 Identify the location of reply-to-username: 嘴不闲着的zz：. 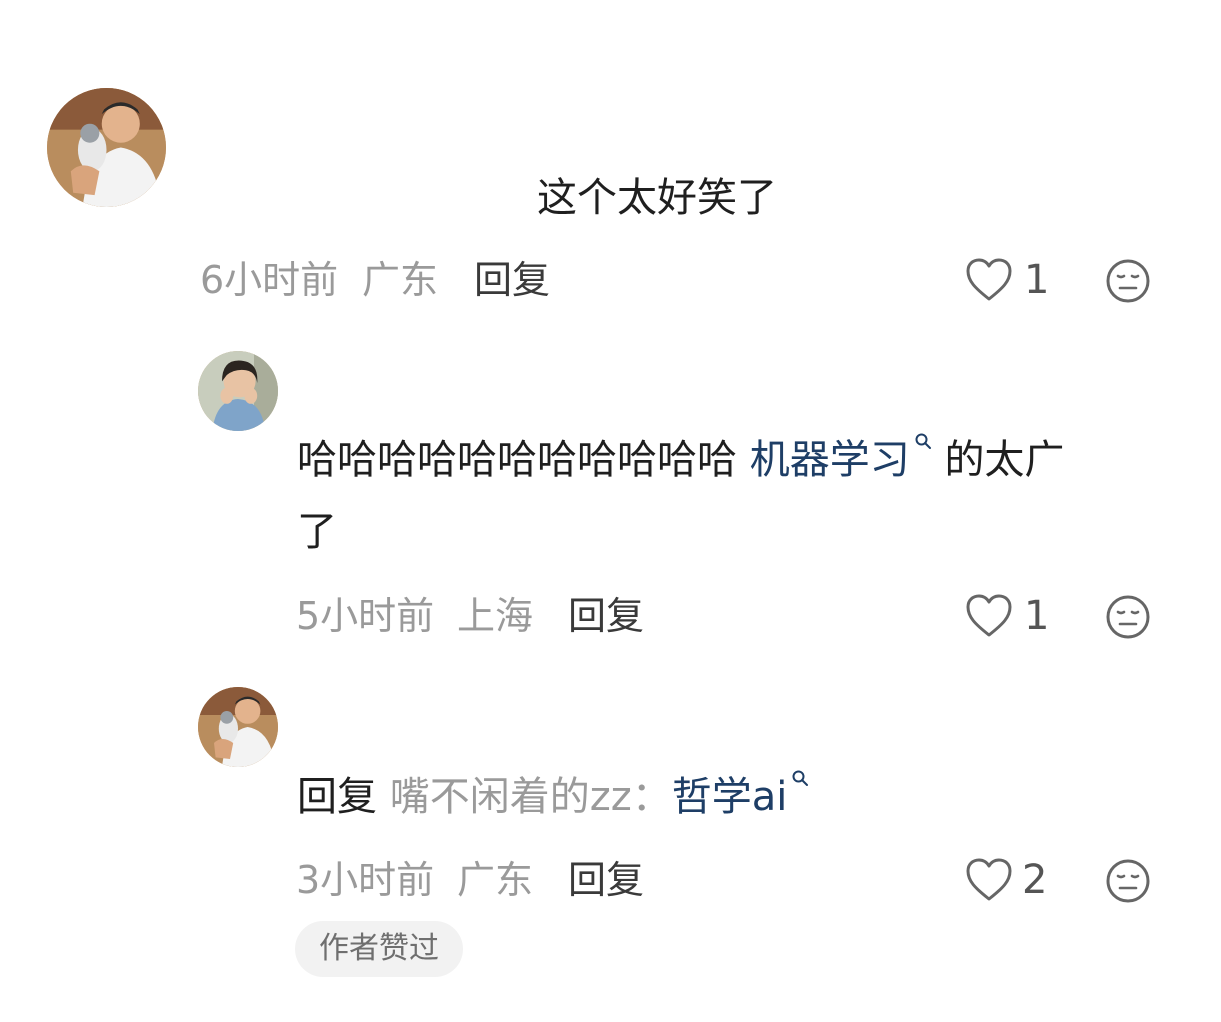
(531, 797).